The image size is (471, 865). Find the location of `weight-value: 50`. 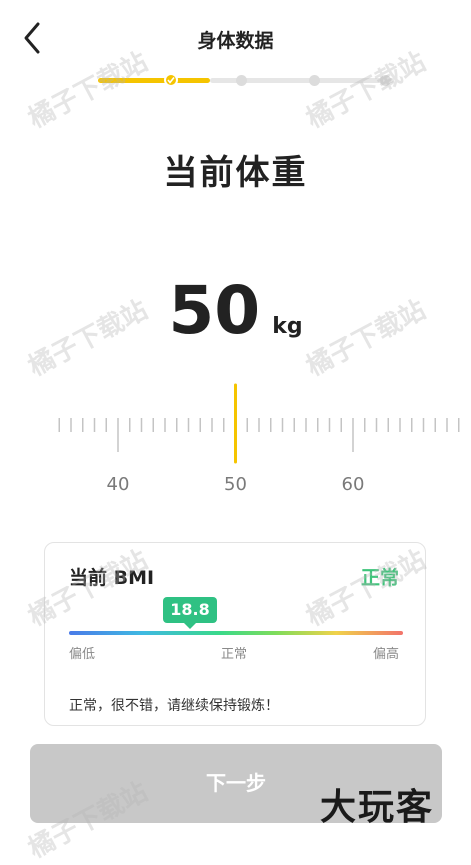

weight-value: 50 is located at coordinates (214, 310).